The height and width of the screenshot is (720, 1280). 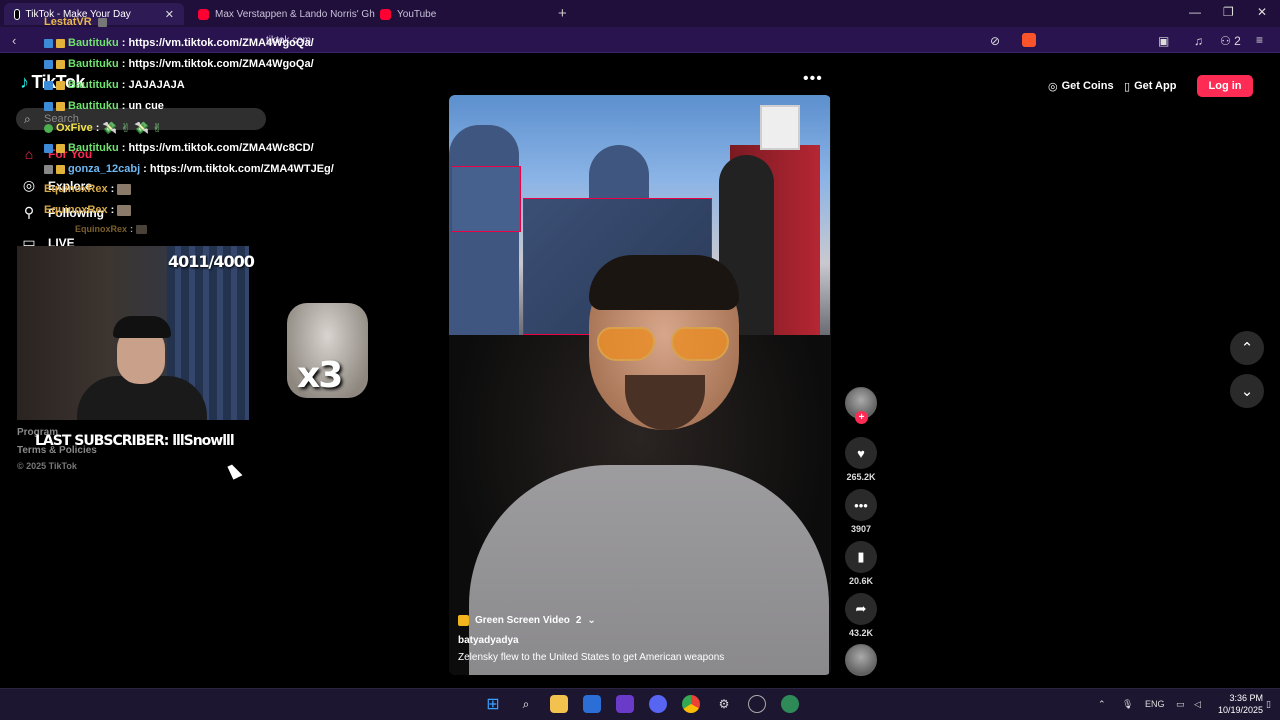 I want to click on windows-start-icon: ⊞, so click(x=493, y=704).